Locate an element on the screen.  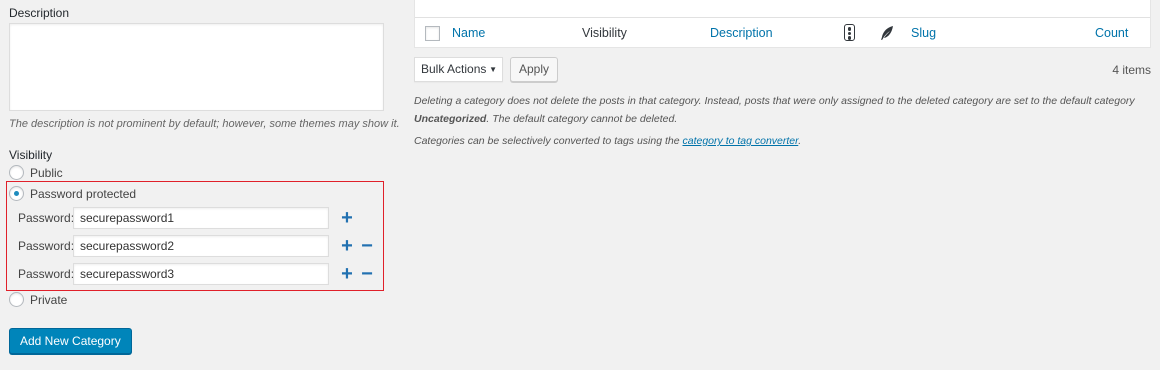
radio-public-label: Public is located at coordinates (46, 172).